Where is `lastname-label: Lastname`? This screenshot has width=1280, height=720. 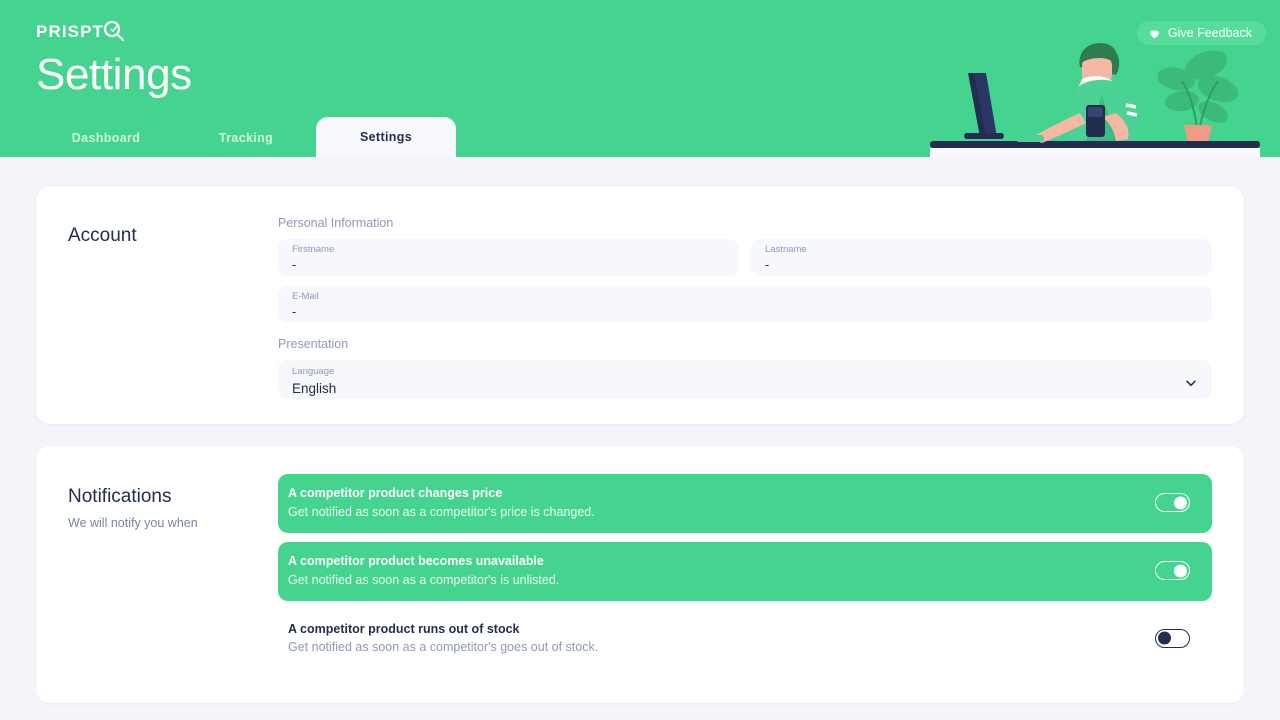
lastname-label: Lastname is located at coordinates (786, 249).